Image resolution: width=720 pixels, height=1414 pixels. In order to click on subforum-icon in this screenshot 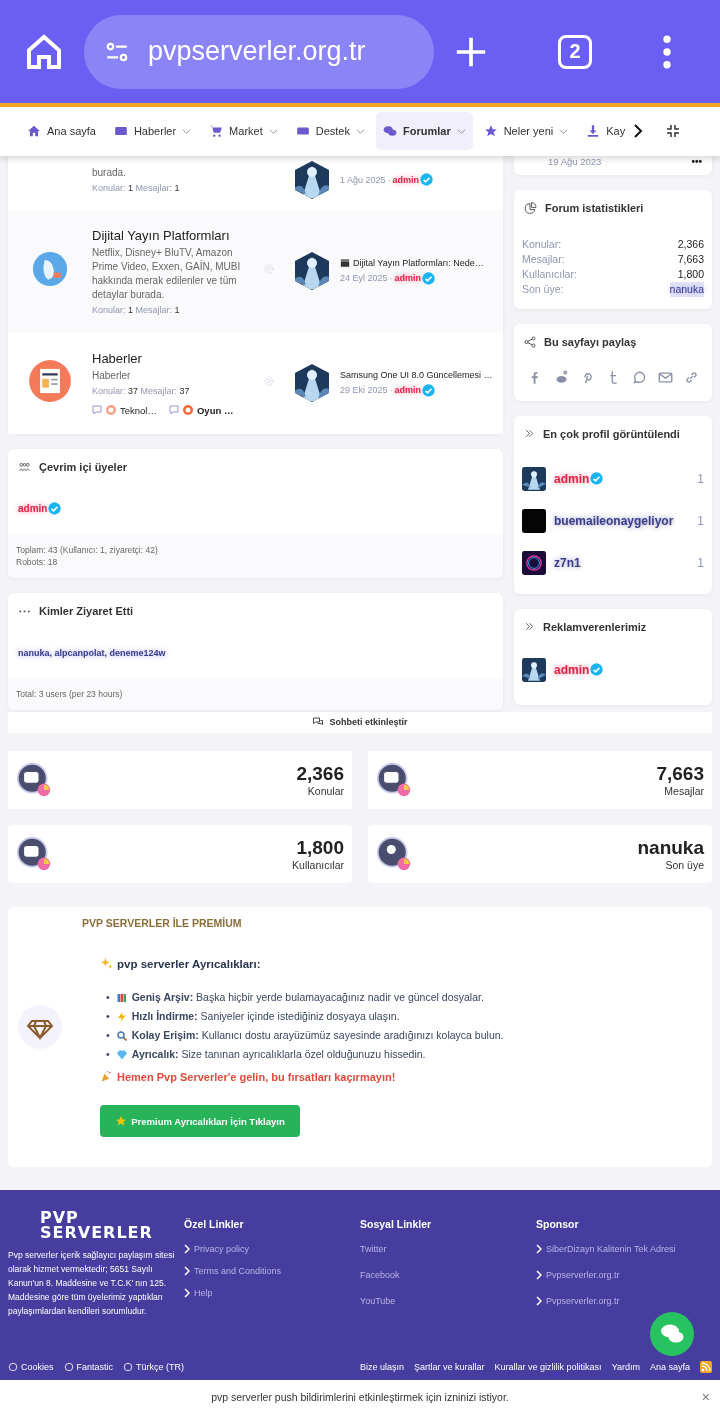, I will do `click(111, 410)`.